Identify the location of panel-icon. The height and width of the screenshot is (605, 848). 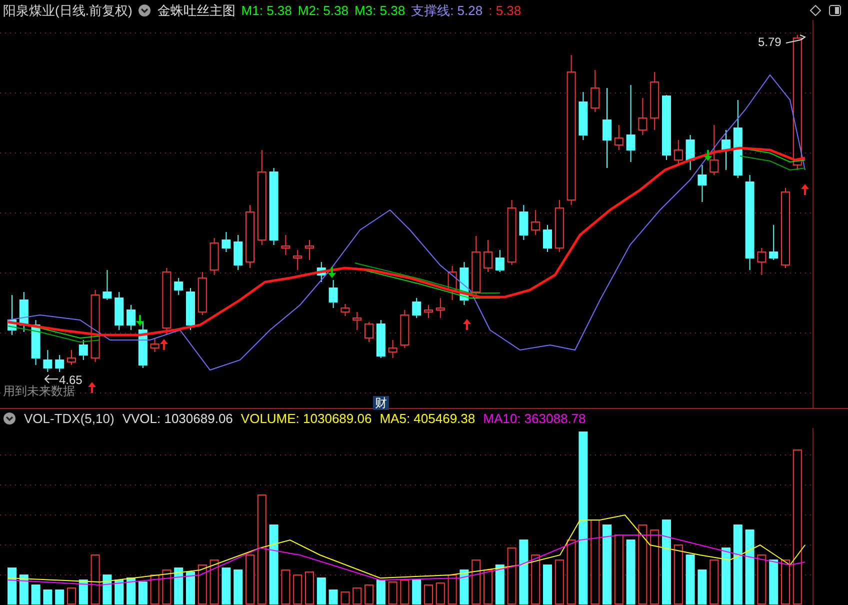
(835, 10).